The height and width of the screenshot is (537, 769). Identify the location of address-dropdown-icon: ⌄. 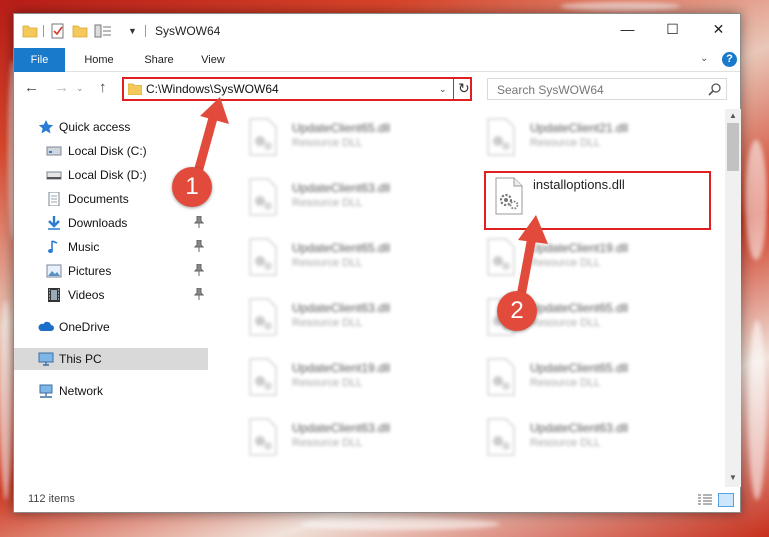
(443, 89).